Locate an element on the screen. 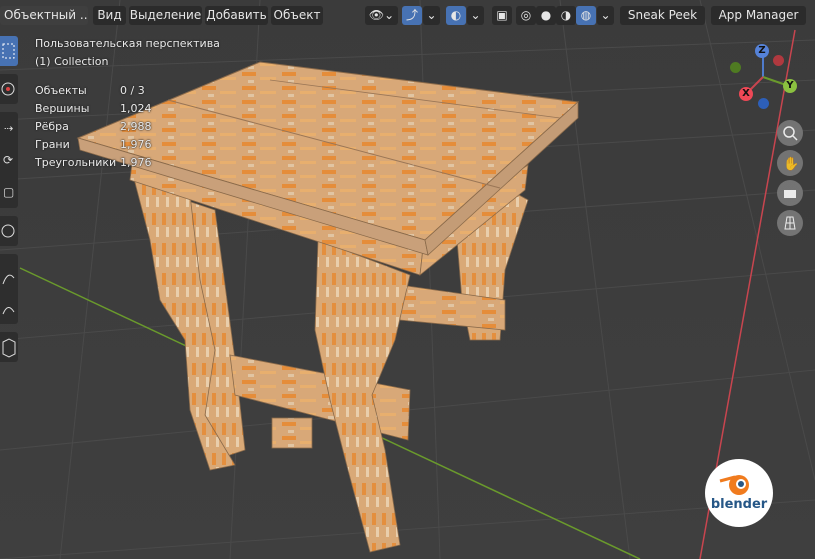 This screenshot has width=815, height=559. zoom-icon is located at coordinates (790, 133).